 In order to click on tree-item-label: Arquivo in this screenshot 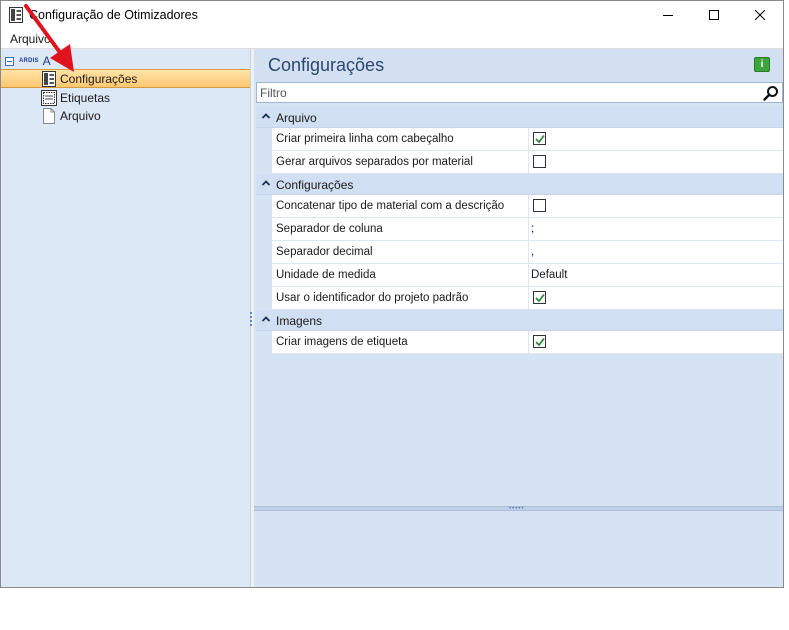, I will do `click(80, 116)`.